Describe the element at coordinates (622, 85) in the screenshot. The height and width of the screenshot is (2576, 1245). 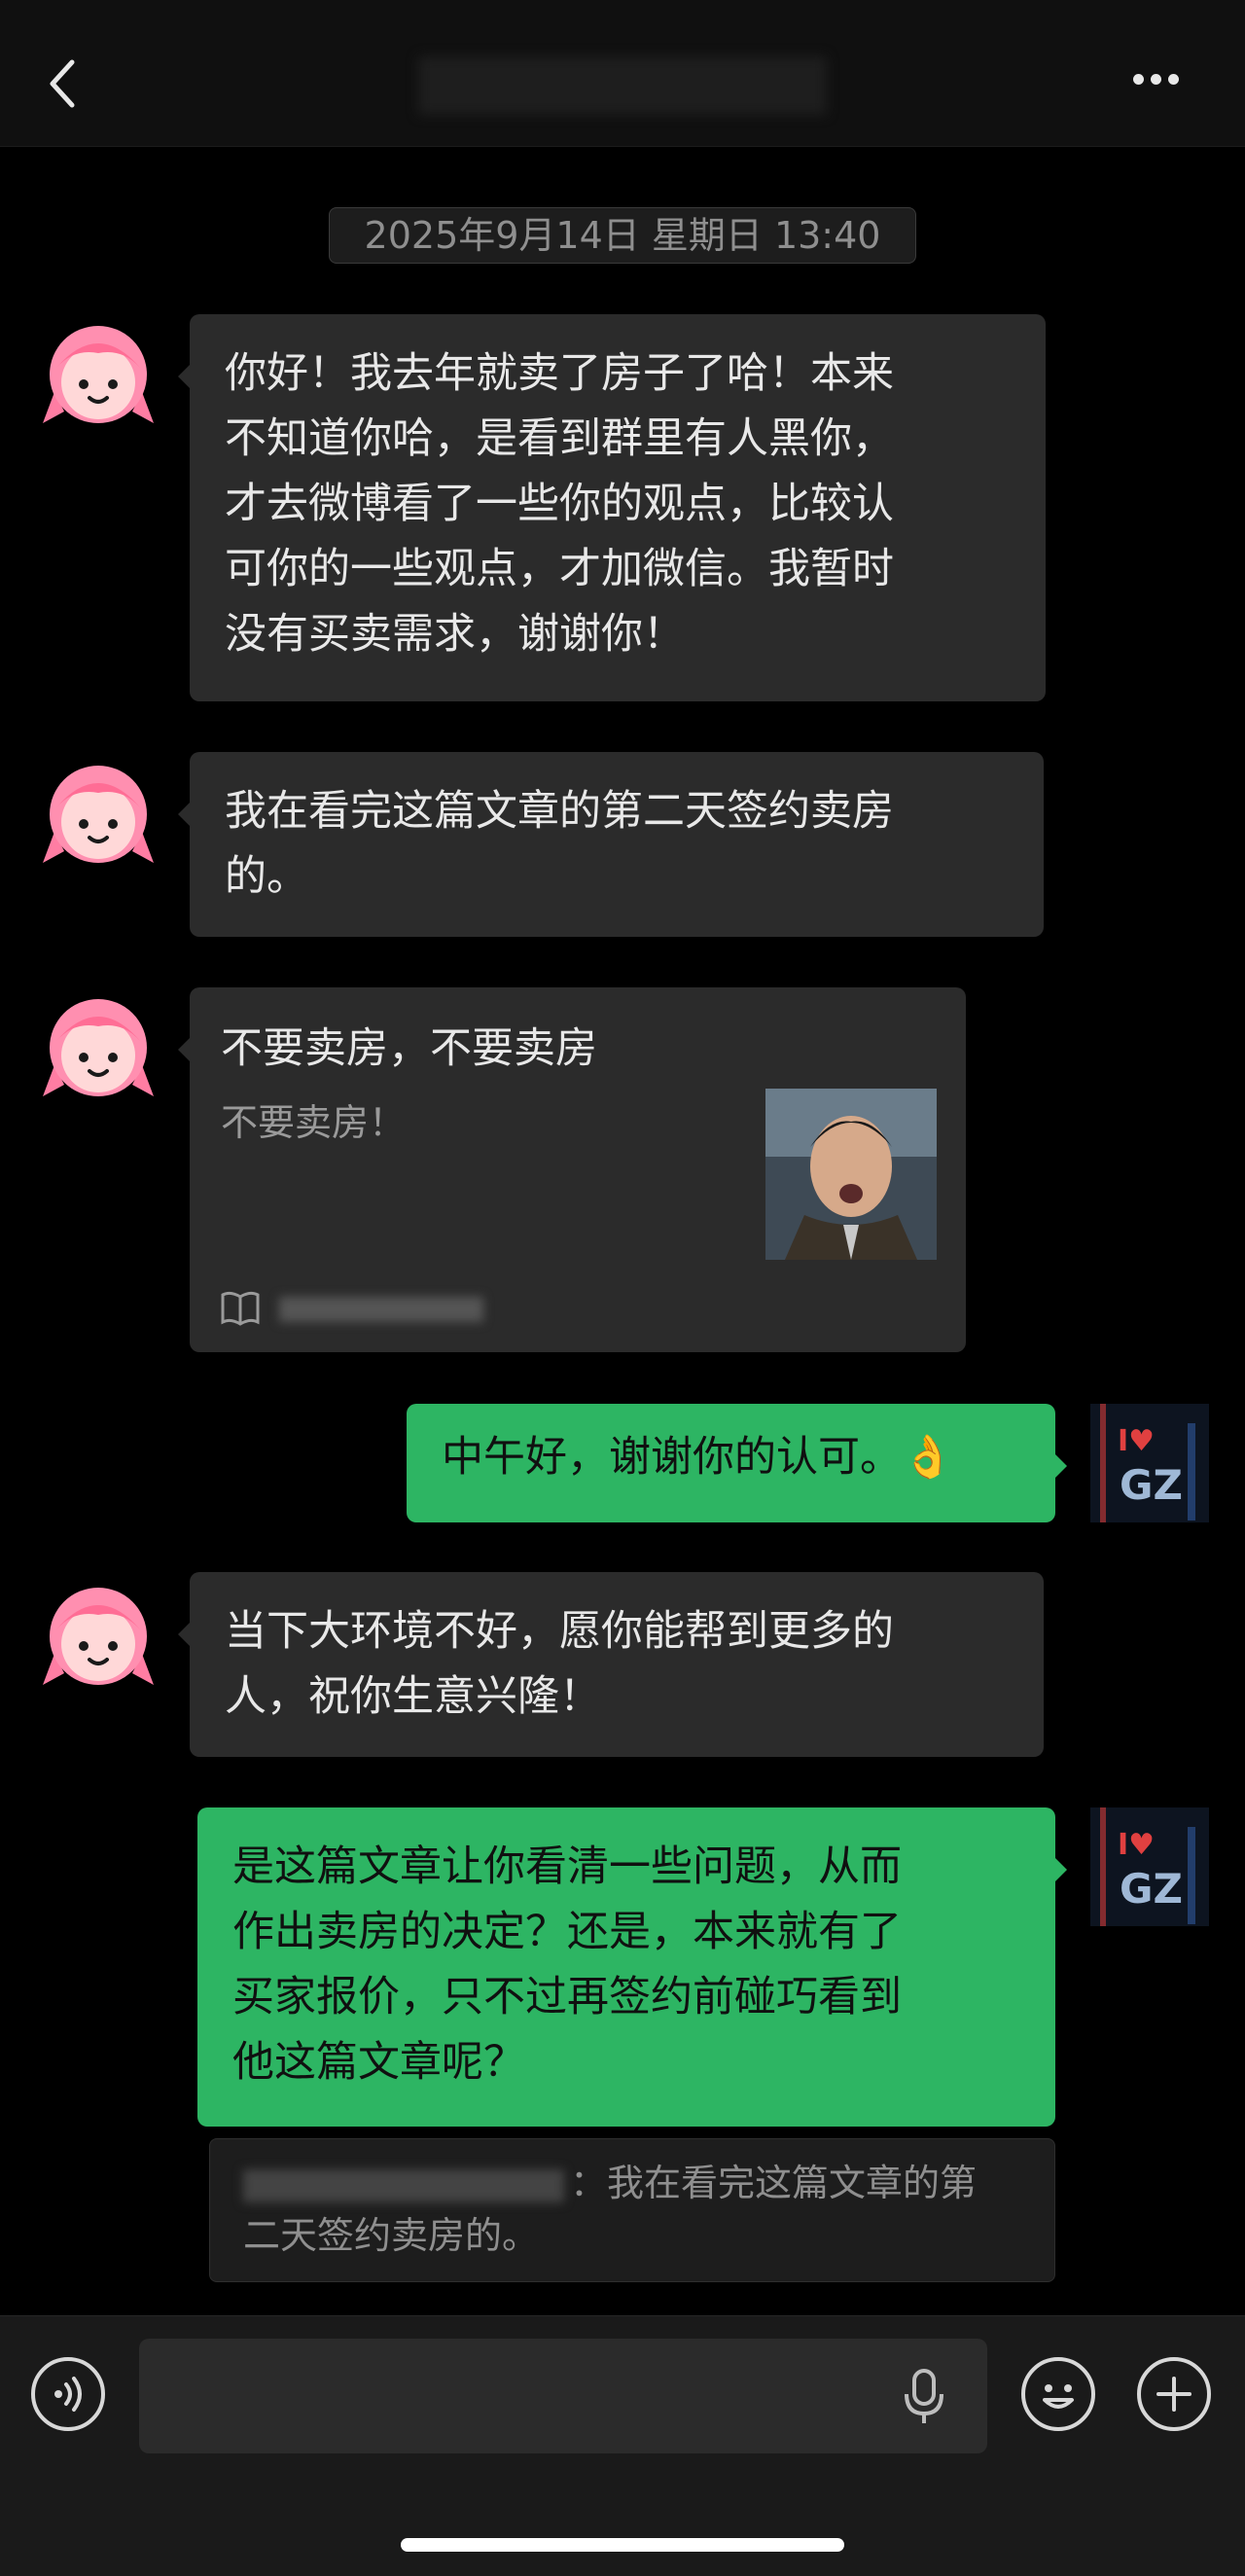
I see `chat-title` at that location.